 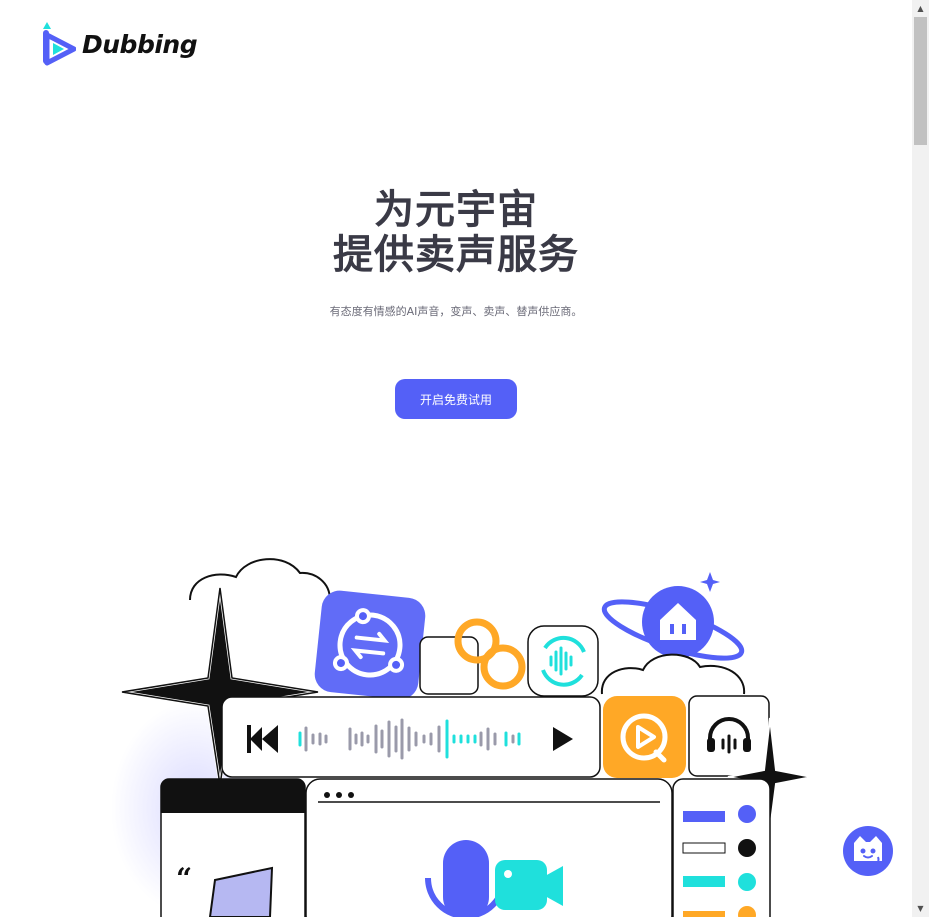 What do you see at coordinates (729, 736) in the screenshot?
I see `headphones-icon` at bounding box center [729, 736].